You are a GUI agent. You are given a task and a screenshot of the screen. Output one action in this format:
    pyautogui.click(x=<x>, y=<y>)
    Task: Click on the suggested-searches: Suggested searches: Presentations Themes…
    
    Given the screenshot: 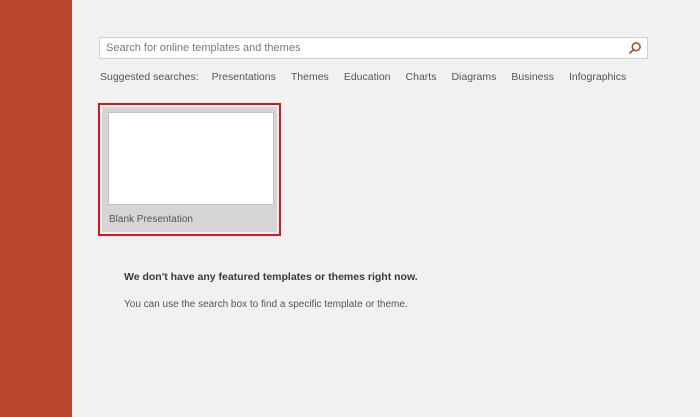 What is the action you would take?
    pyautogui.click(x=370, y=77)
    